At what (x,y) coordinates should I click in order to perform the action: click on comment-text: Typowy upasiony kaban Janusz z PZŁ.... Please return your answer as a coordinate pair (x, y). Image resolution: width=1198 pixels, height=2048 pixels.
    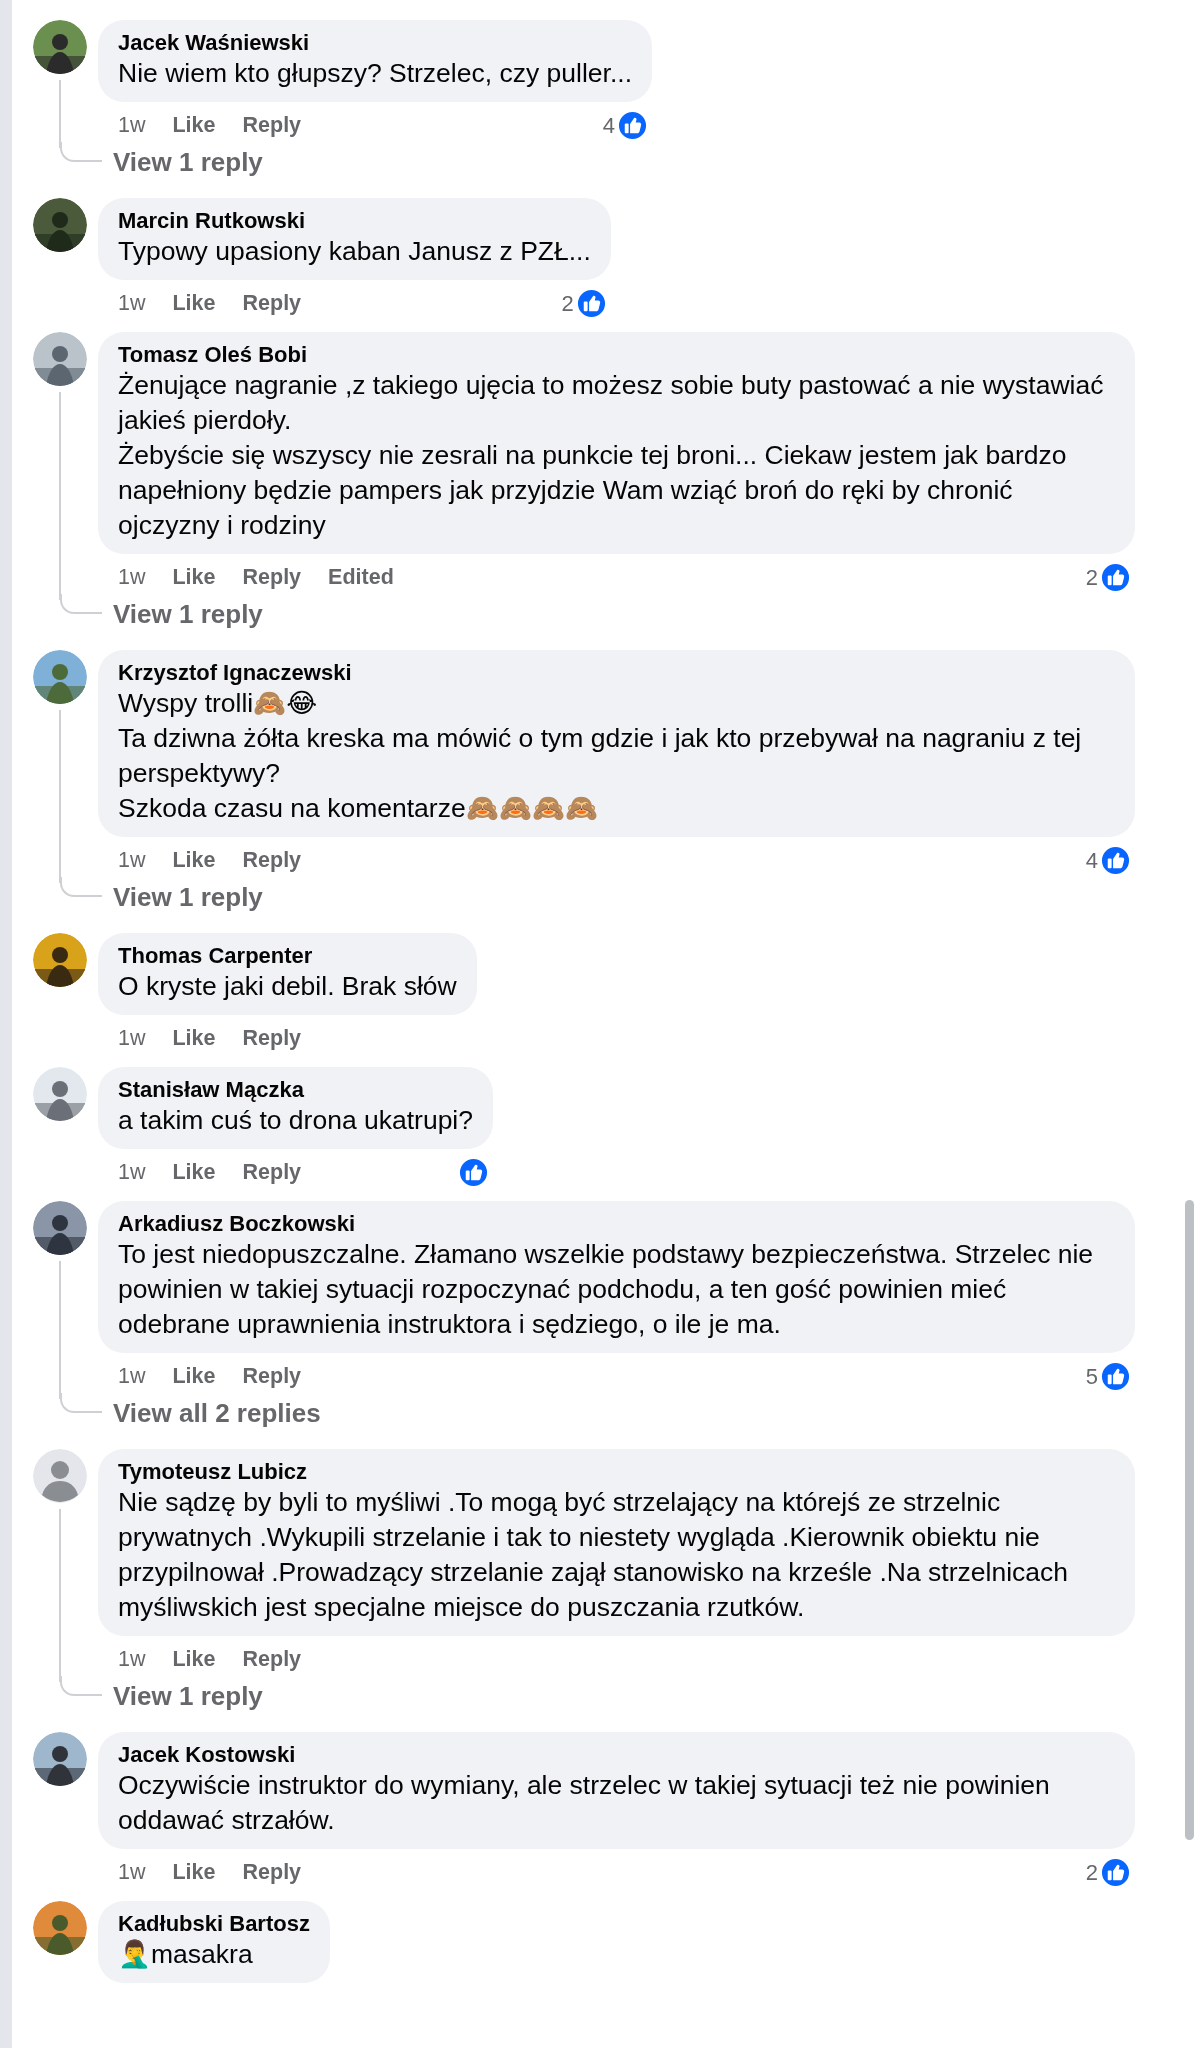
    Looking at the image, I should click on (354, 251).